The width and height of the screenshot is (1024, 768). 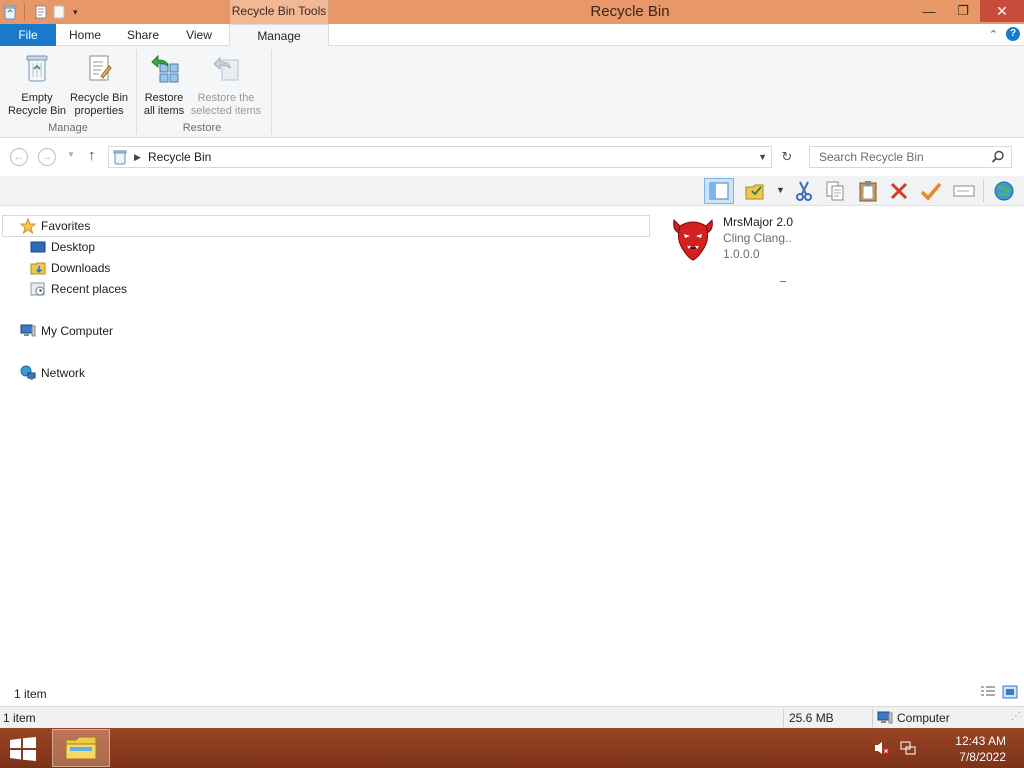 What do you see at coordinates (512, 717) in the screenshot?
I see `status-bar: 1 item 25.6 MB Computer ⋰` at bounding box center [512, 717].